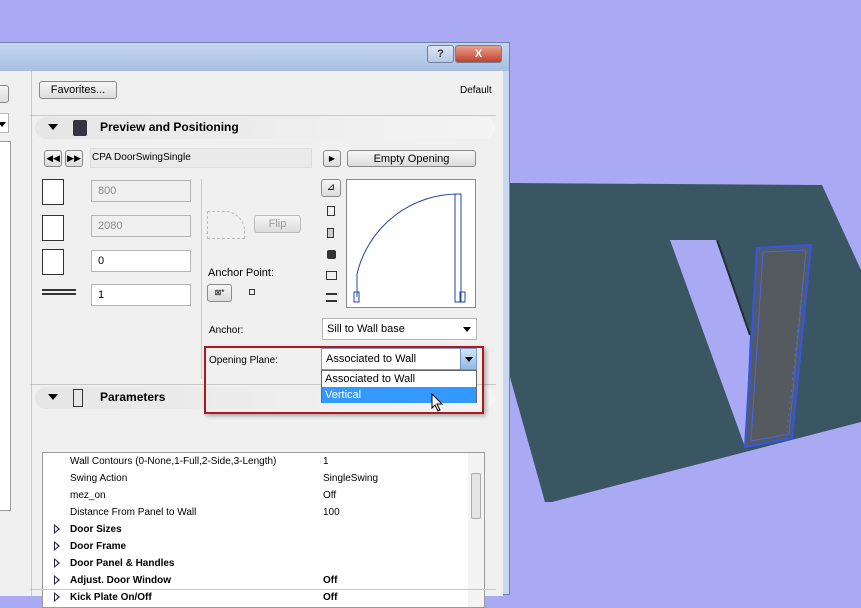  Describe the element at coordinates (253, 512) in the screenshot. I see `list-item: Distance From Panel to Wall 100` at that location.